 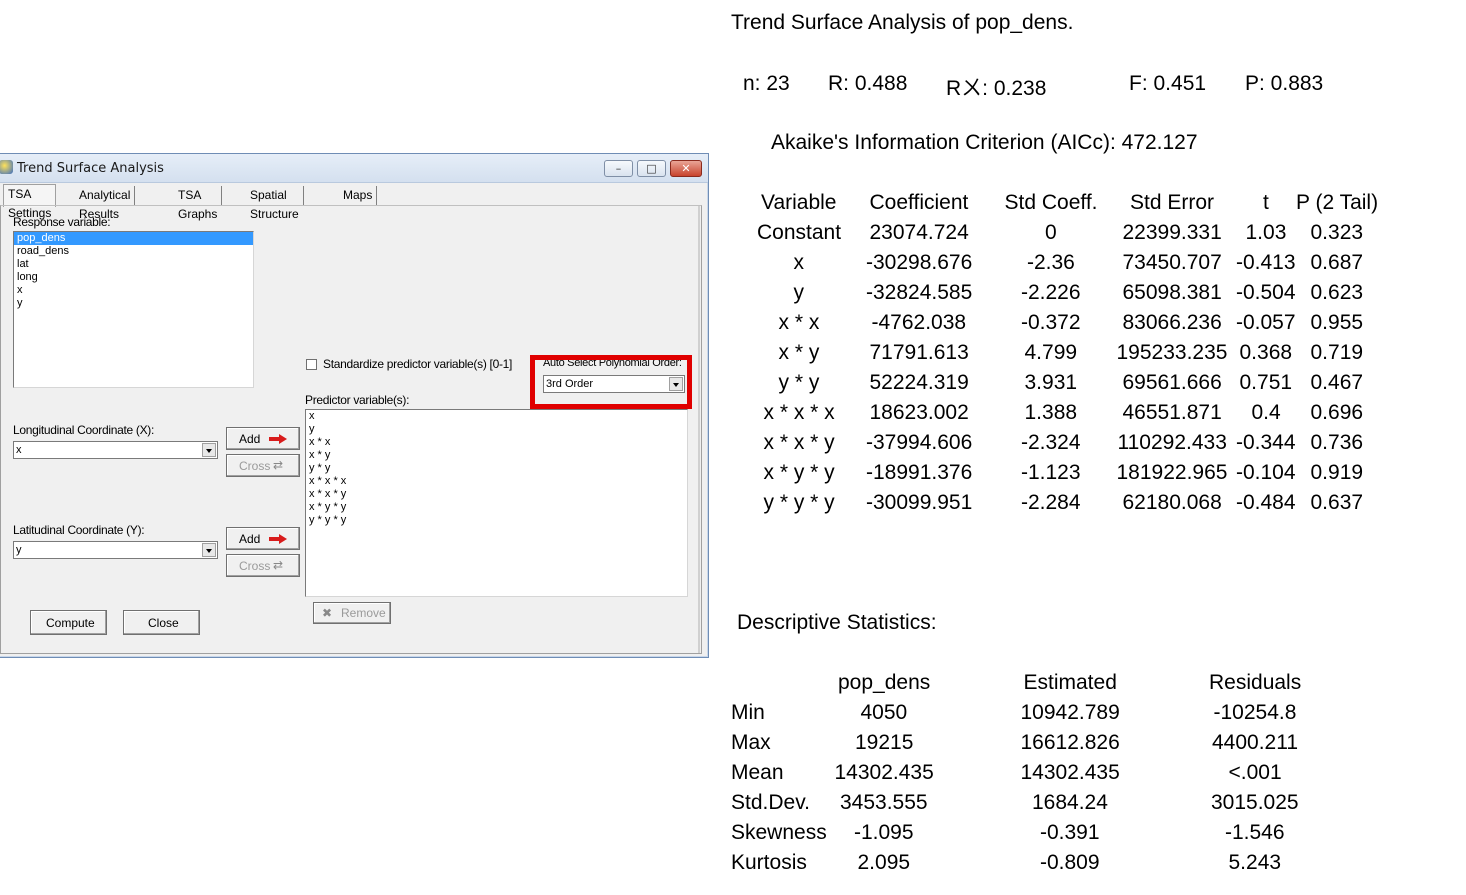 I want to click on cross-icon: ⇄, so click(x=278, y=565).